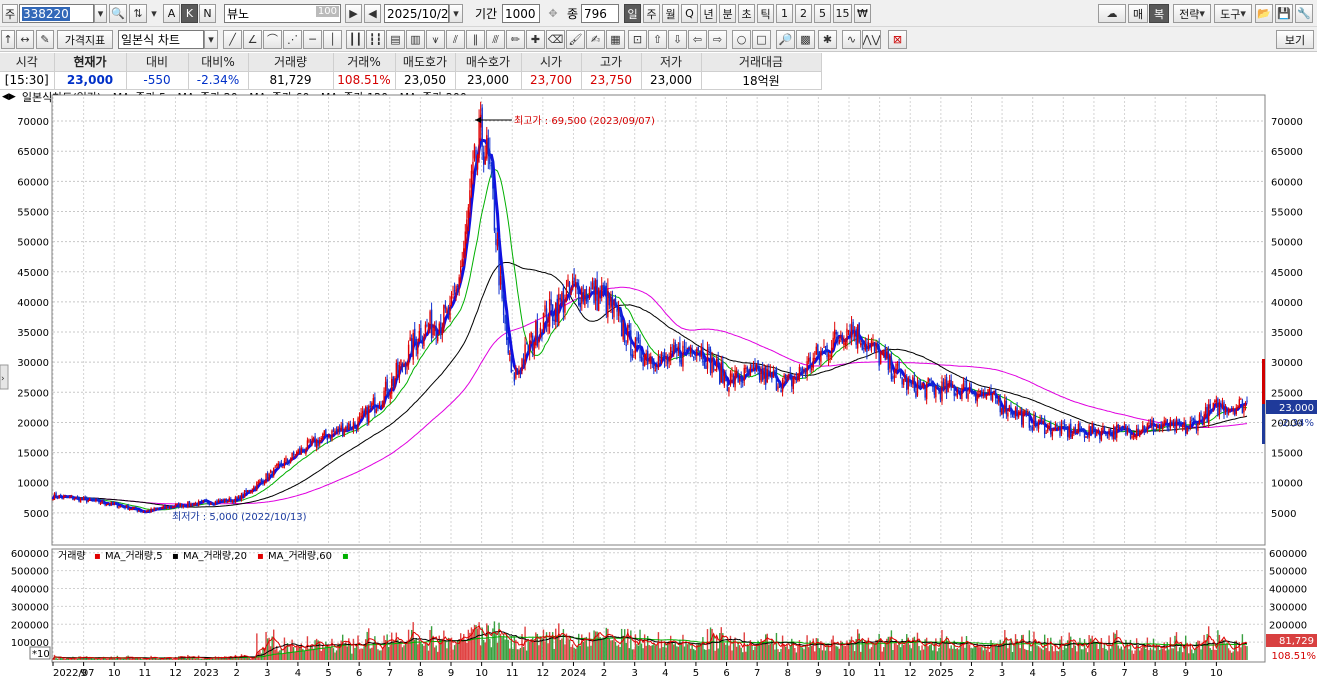  What do you see at coordinates (842, 13) in the screenshot?
I see `interval-15: 15` at bounding box center [842, 13].